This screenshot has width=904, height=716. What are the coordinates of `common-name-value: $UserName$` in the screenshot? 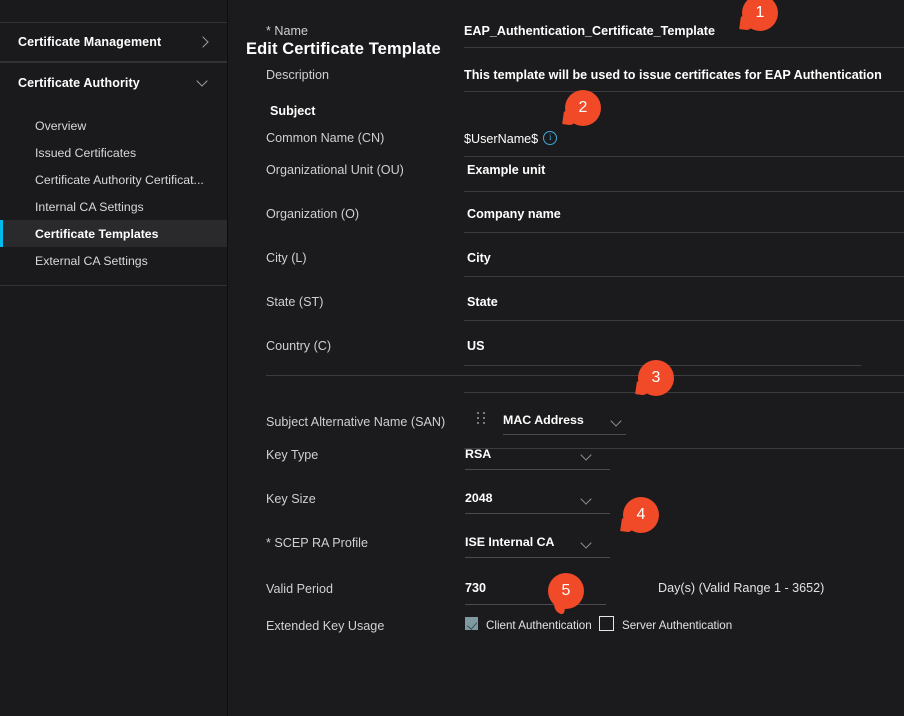 It's located at (511, 138).